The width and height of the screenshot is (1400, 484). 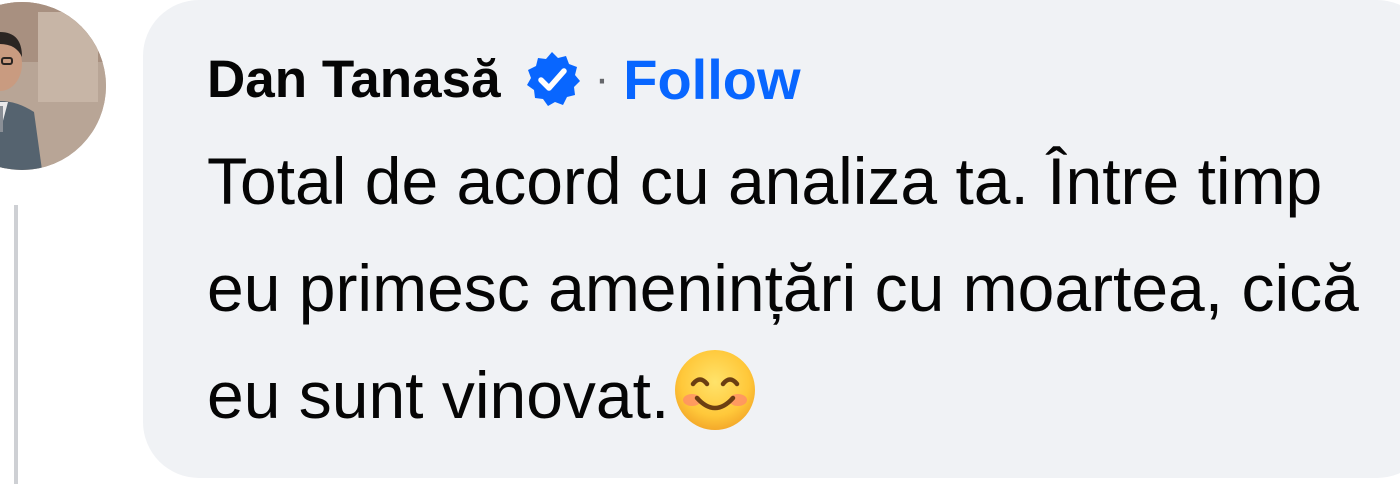 I want to click on thread-connector-line, so click(x=16, y=344).